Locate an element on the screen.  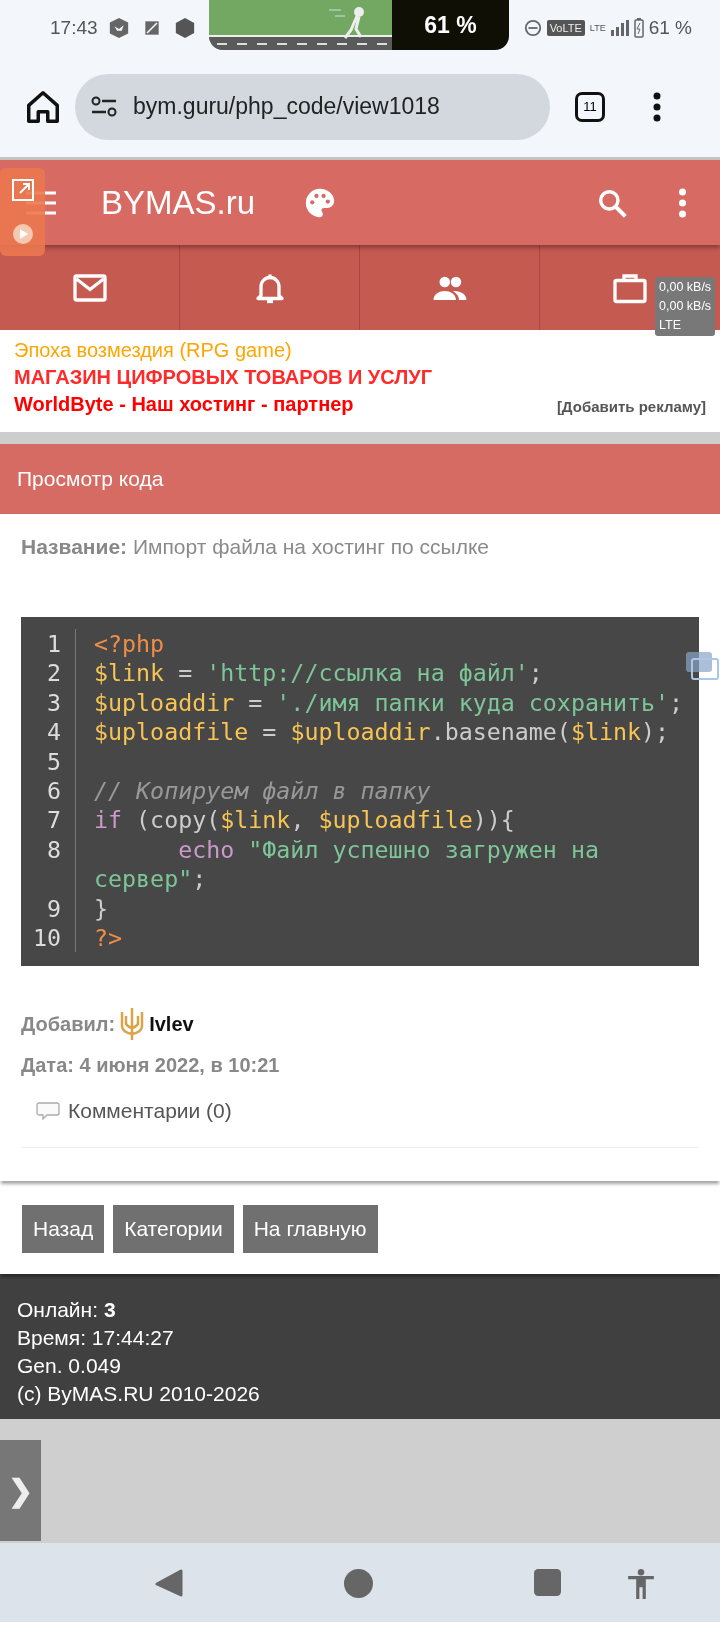
more-icon is located at coordinates (657, 106).